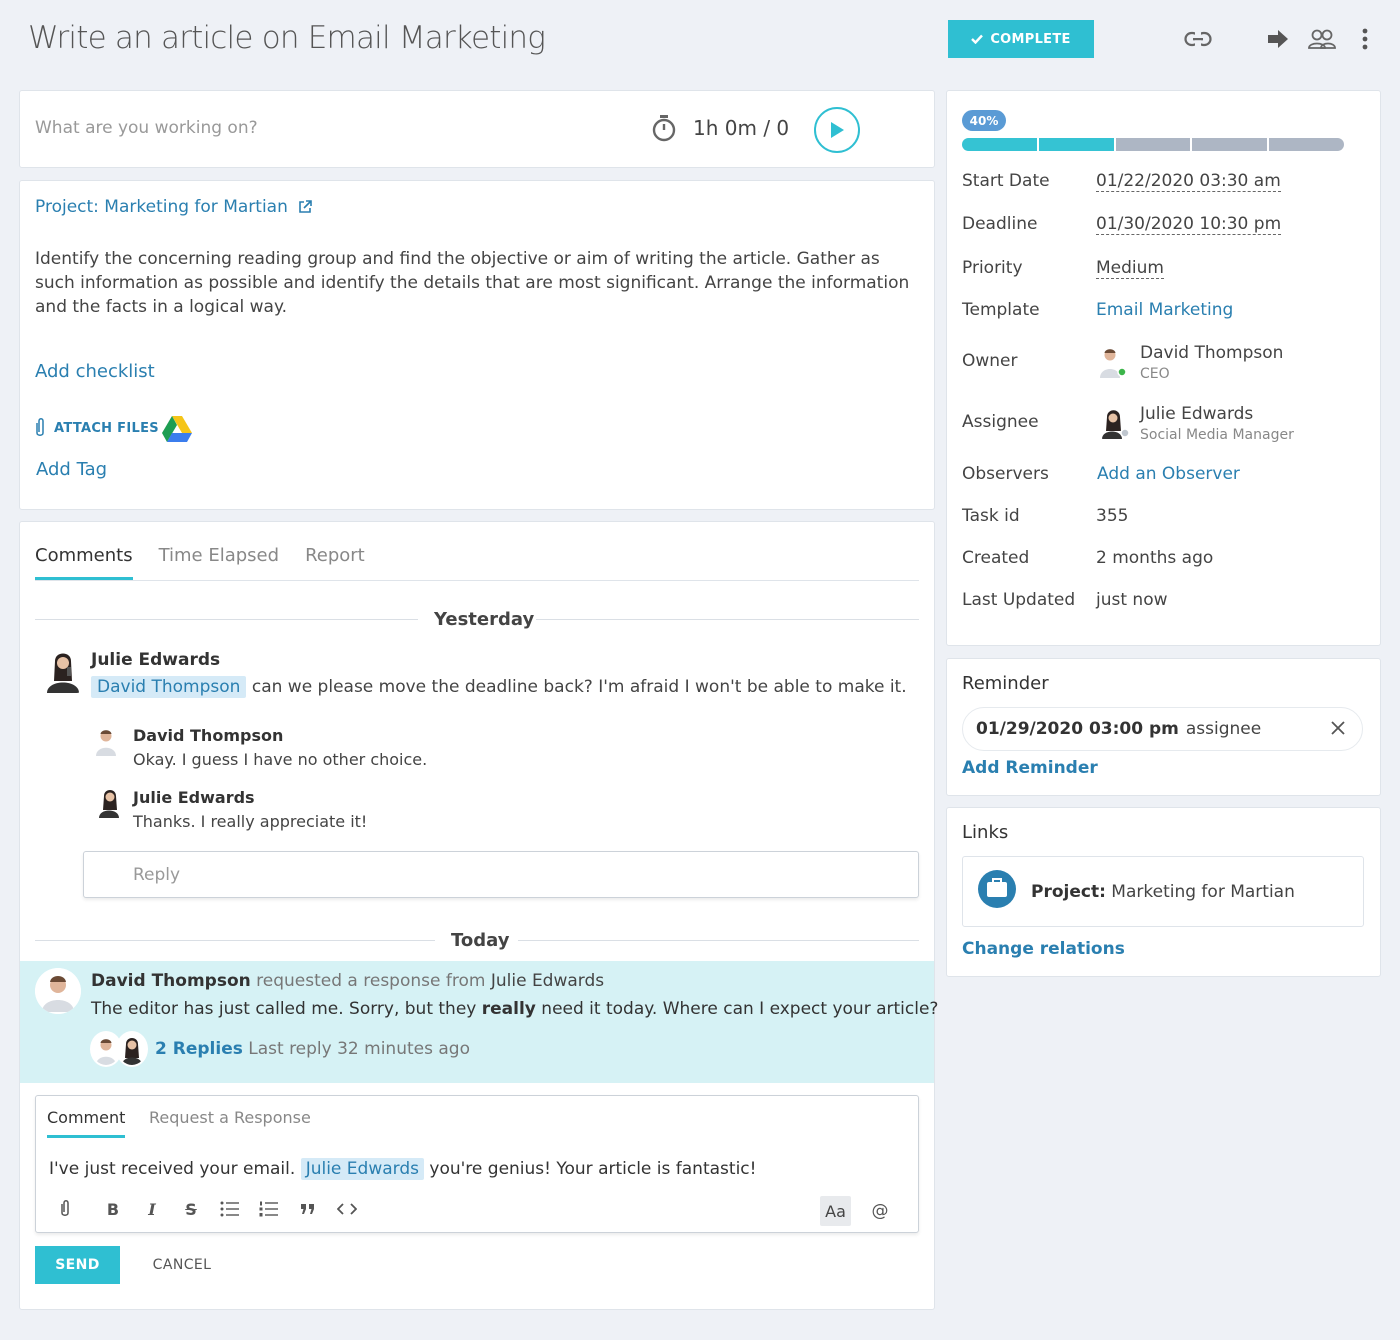 The width and height of the screenshot is (1400, 1340). Describe the element at coordinates (182, 1265) in the screenshot. I see `cancel-button: CANCEL` at that location.